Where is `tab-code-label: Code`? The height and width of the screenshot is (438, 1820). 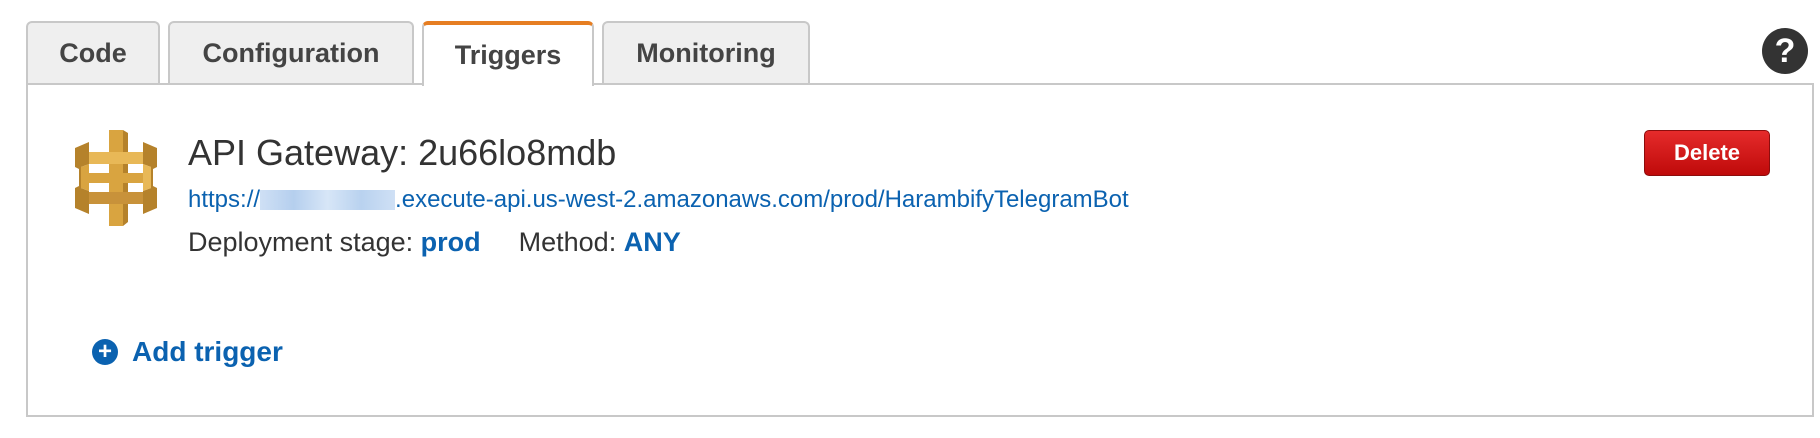
tab-code-label: Code is located at coordinates (93, 53).